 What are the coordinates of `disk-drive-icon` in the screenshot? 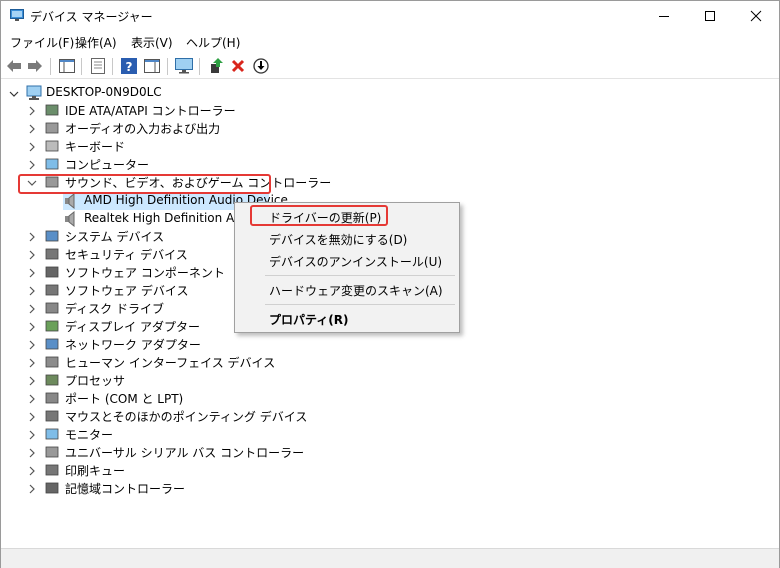 It's located at (52, 308).